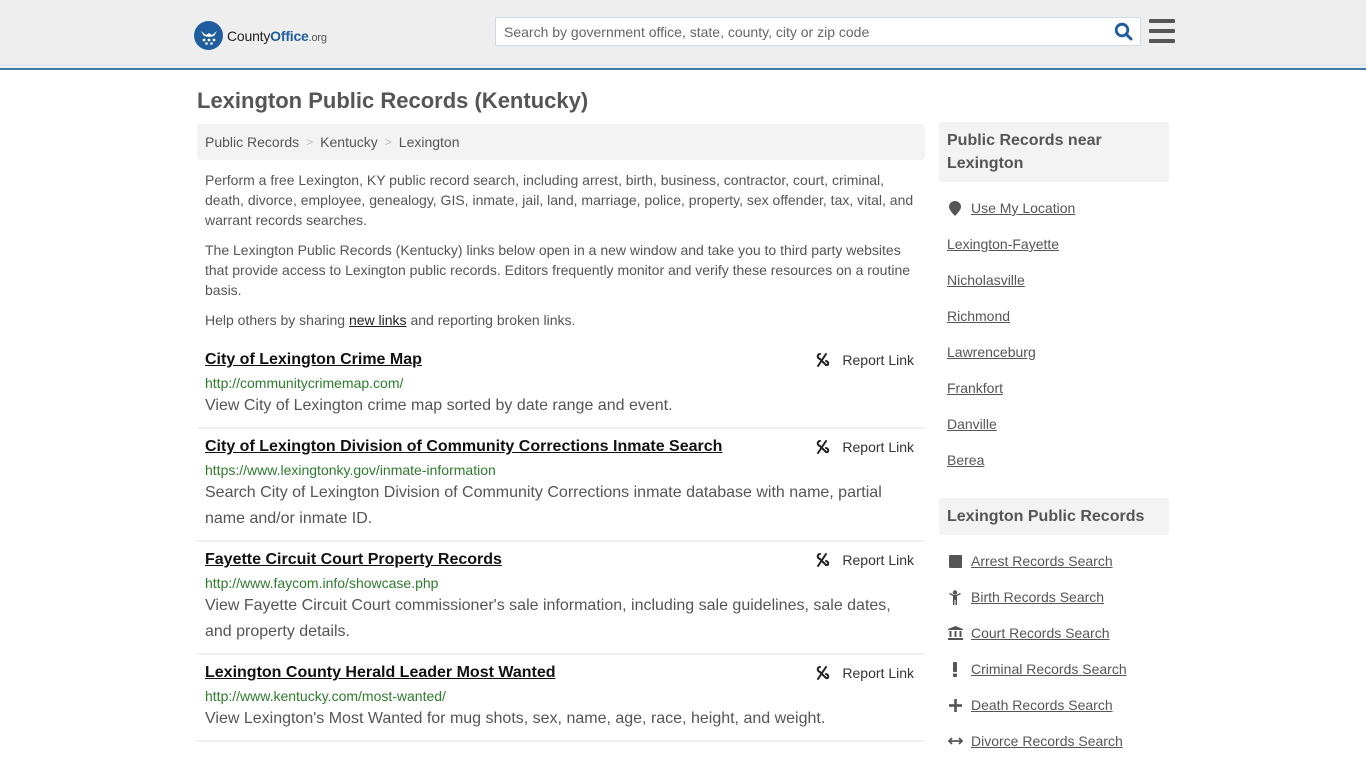  What do you see at coordinates (1162, 21) in the screenshot?
I see `hamburger-menu-icon` at bounding box center [1162, 21].